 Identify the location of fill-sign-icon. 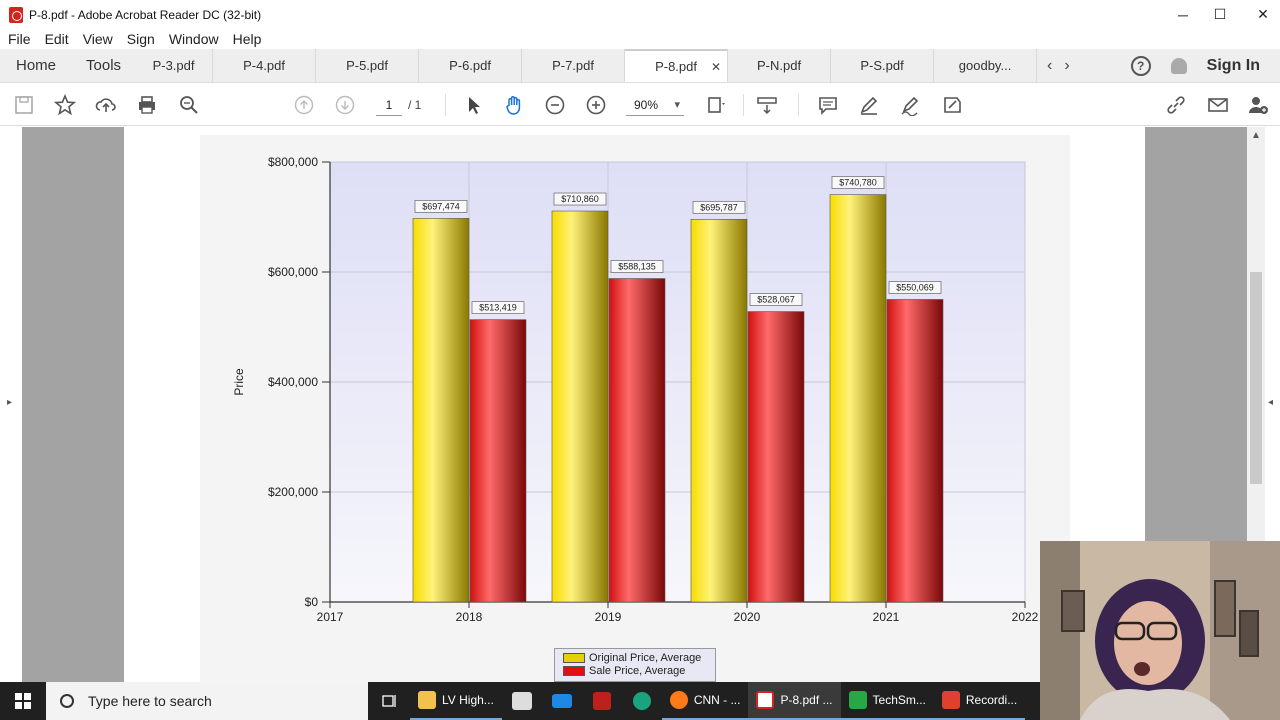
(952, 105).